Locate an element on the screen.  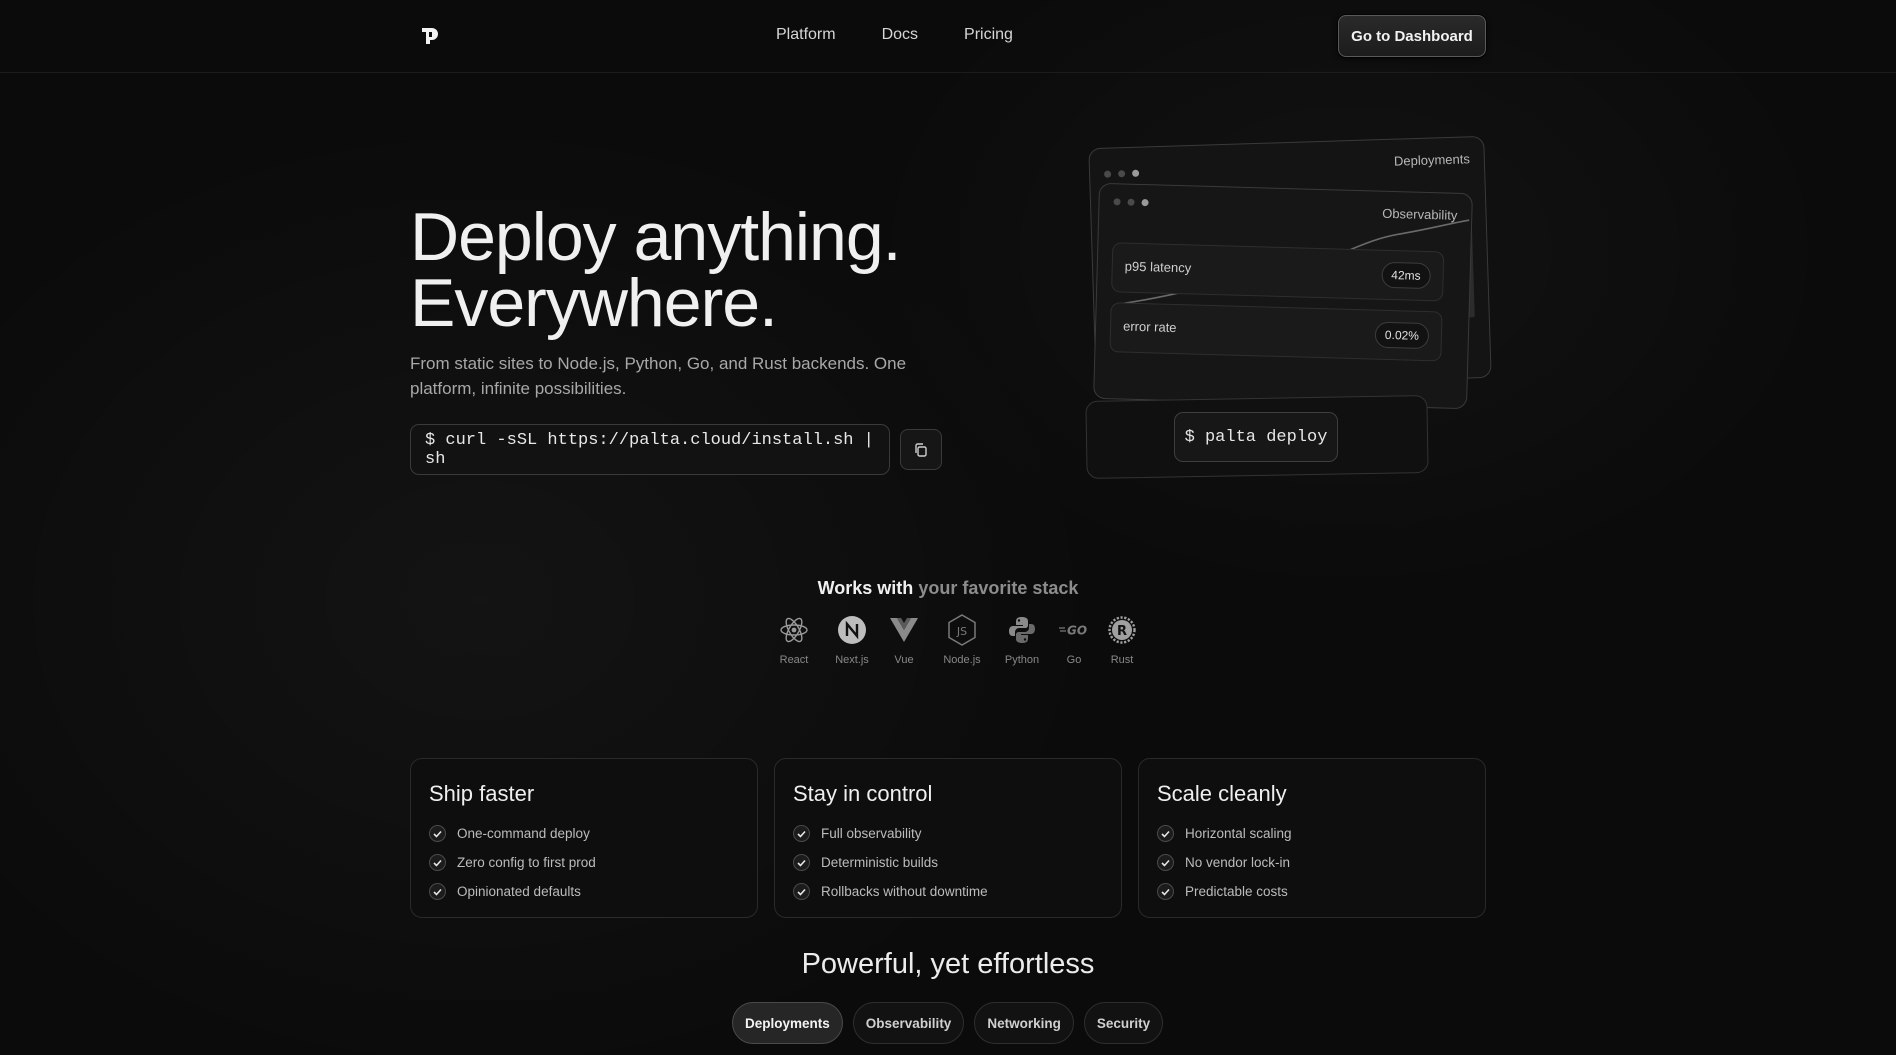
feature-item-label: Deterministic builds is located at coordinates (880, 862).